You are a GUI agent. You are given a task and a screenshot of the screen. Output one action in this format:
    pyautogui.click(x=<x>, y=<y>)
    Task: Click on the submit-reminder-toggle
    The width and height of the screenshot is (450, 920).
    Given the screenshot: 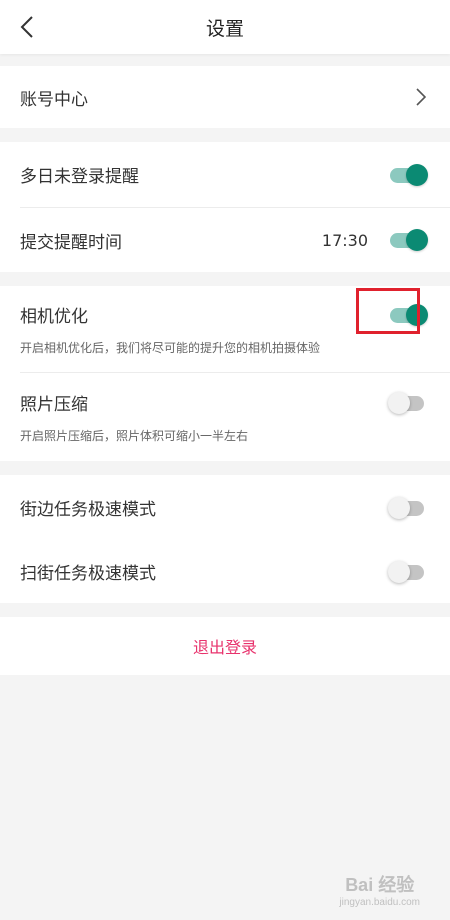 What is the action you would take?
    pyautogui.click(x=408, y=240)
    